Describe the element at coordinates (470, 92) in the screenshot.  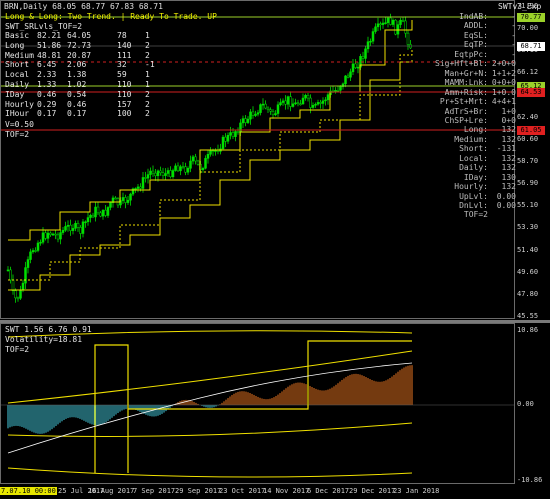
I see `info-row: Amm+Risk: 1+0.0` at that location.